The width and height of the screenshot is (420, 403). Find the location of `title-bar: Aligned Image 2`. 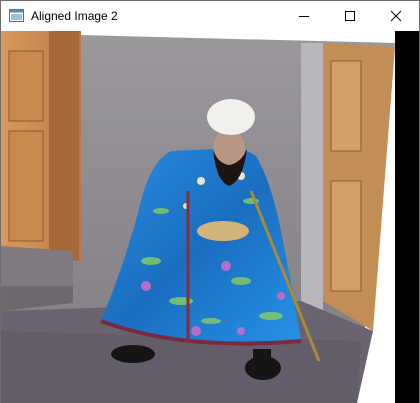

title-bar: Aligned Image 2 is located at coordinates (210, 16).